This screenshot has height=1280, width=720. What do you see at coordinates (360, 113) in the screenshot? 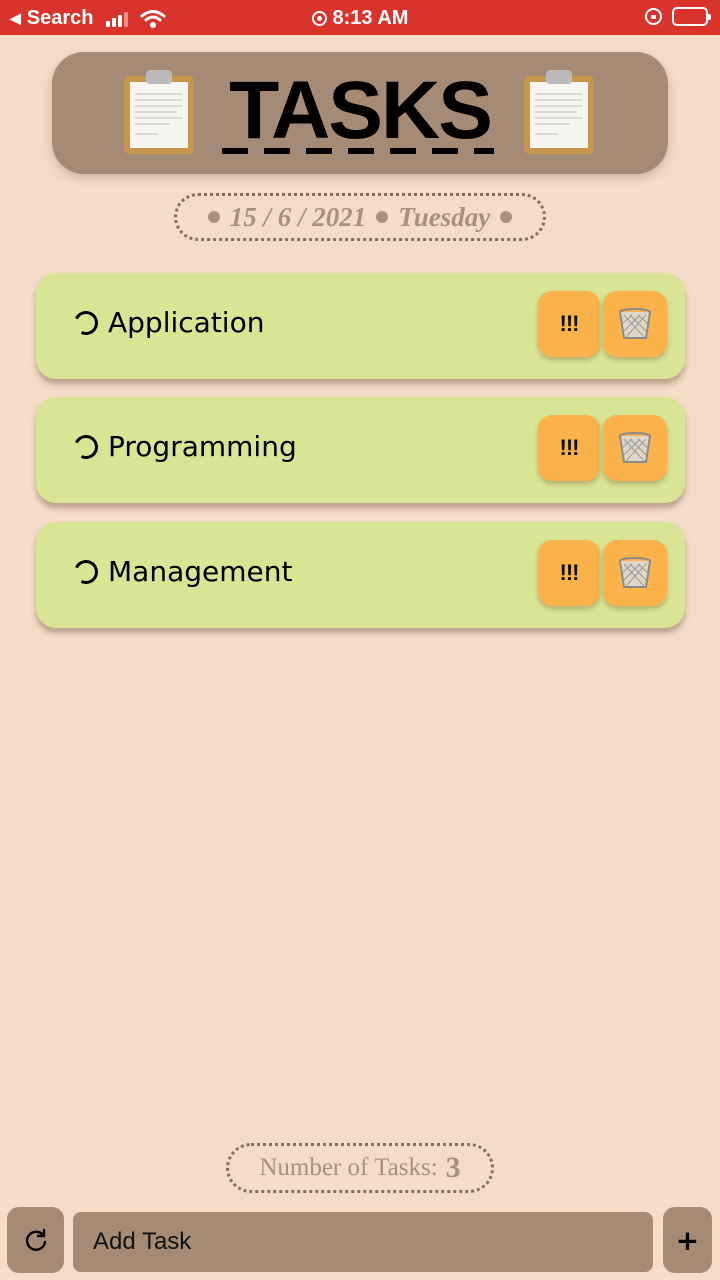
I see `header-card: TASKS` at bounding box center [360, 113].